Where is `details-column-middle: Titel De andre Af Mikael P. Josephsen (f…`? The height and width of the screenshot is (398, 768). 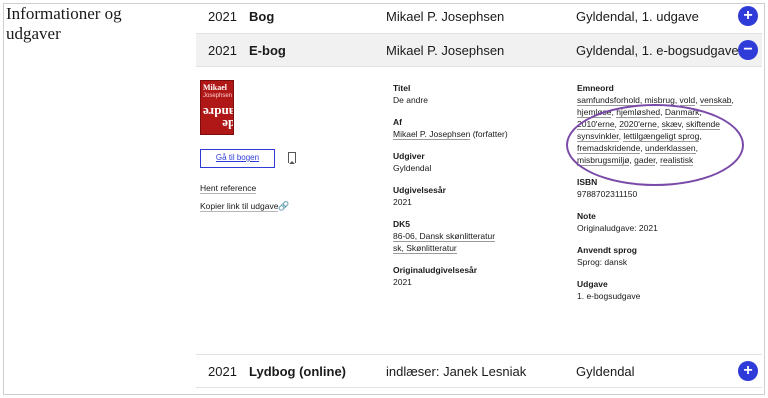 details-column-middle: Titel De andre Af Mikael P. Josephsen (f… is located at coordinates (473, 190).